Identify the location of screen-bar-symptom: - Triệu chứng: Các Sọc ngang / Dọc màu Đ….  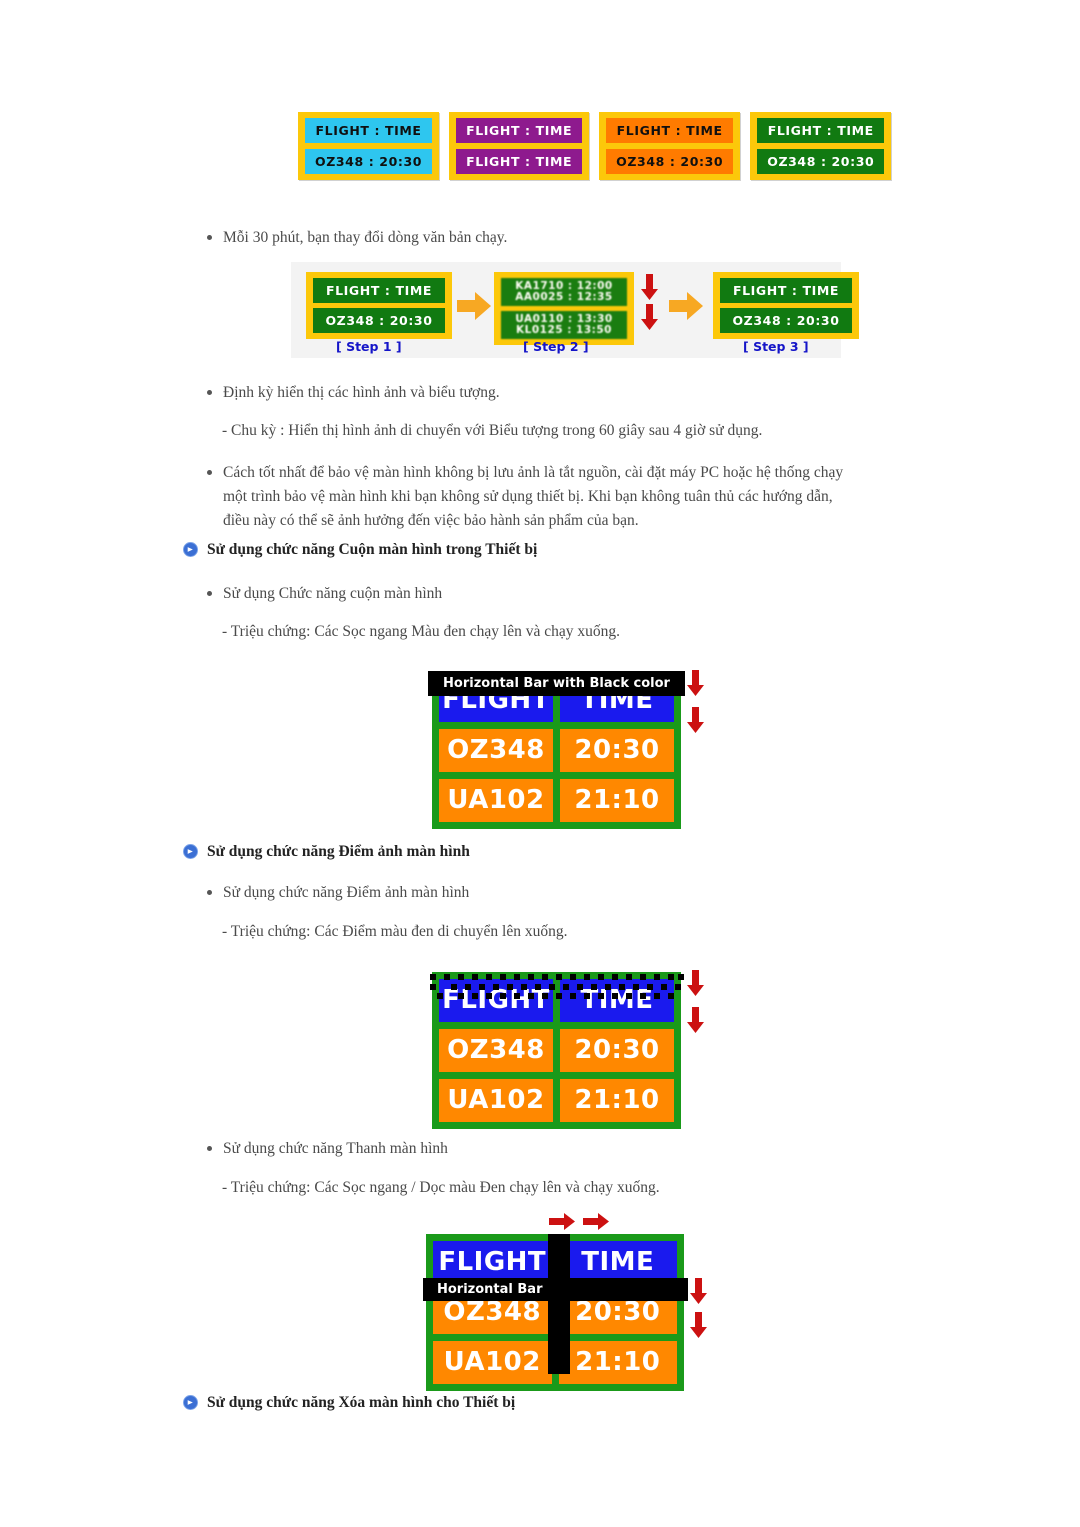
(441, 1187).